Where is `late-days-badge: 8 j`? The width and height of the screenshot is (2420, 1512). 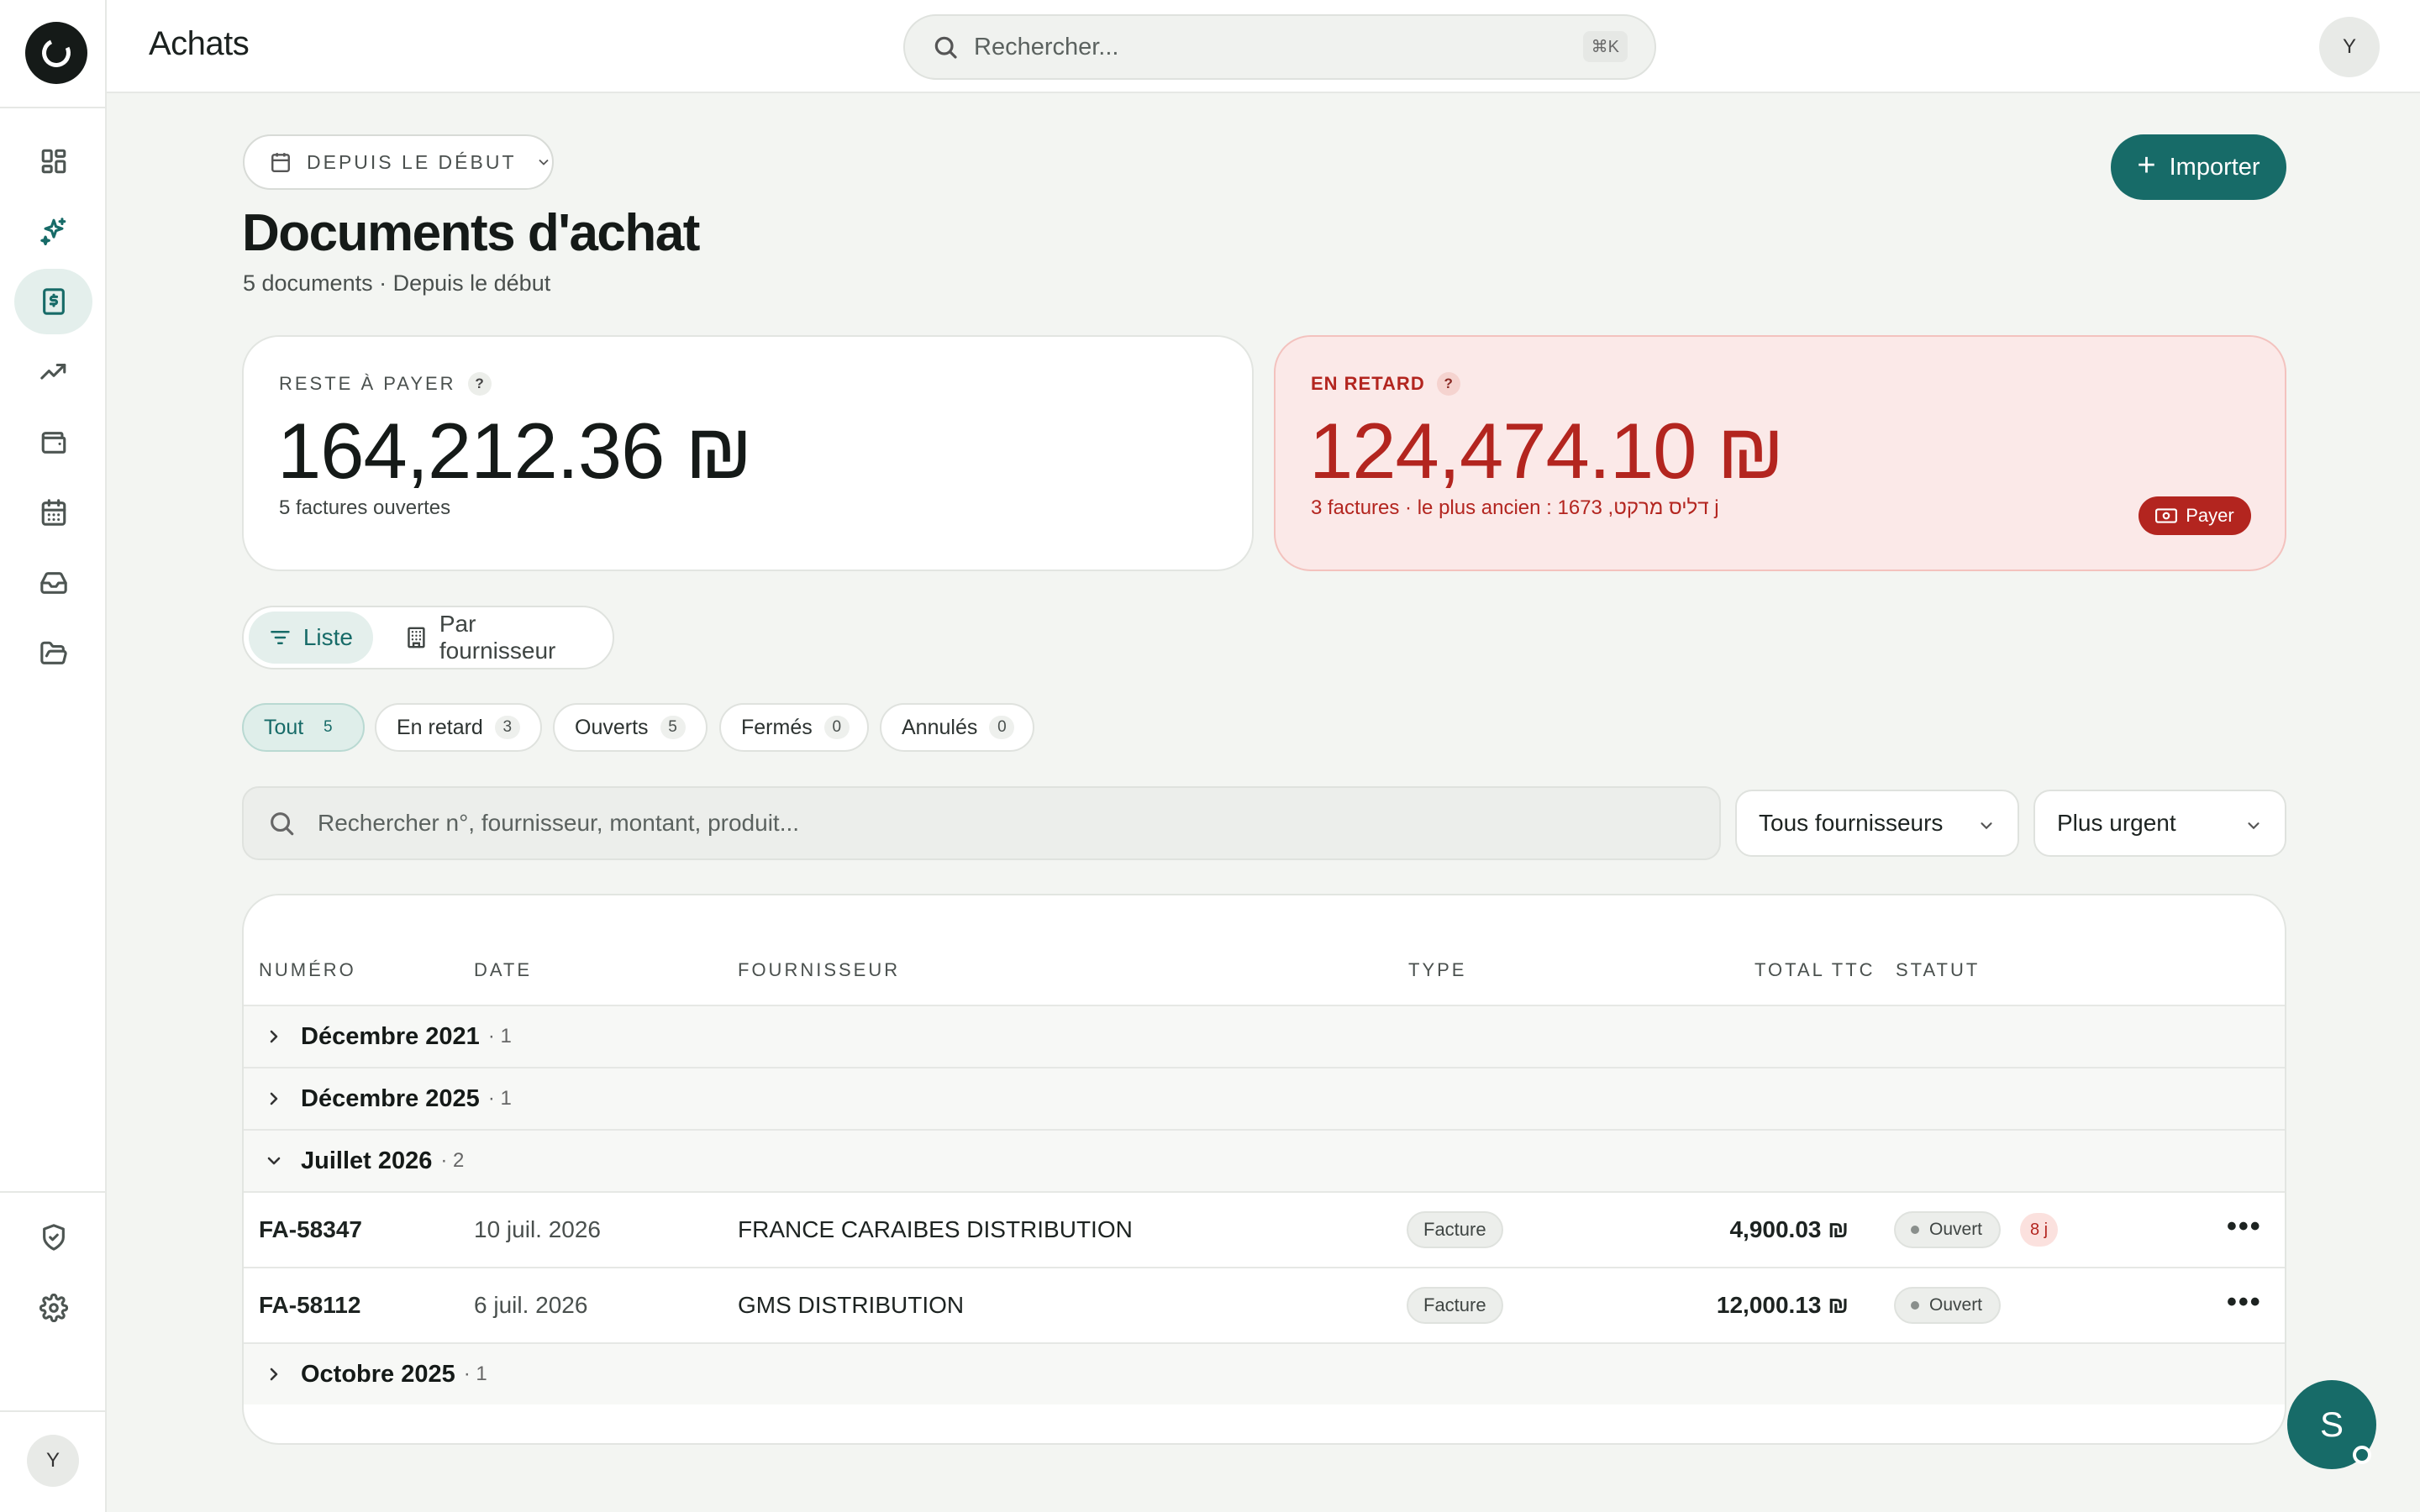 late-days-badge: 8 j is located at coordinates (2040, 1230).